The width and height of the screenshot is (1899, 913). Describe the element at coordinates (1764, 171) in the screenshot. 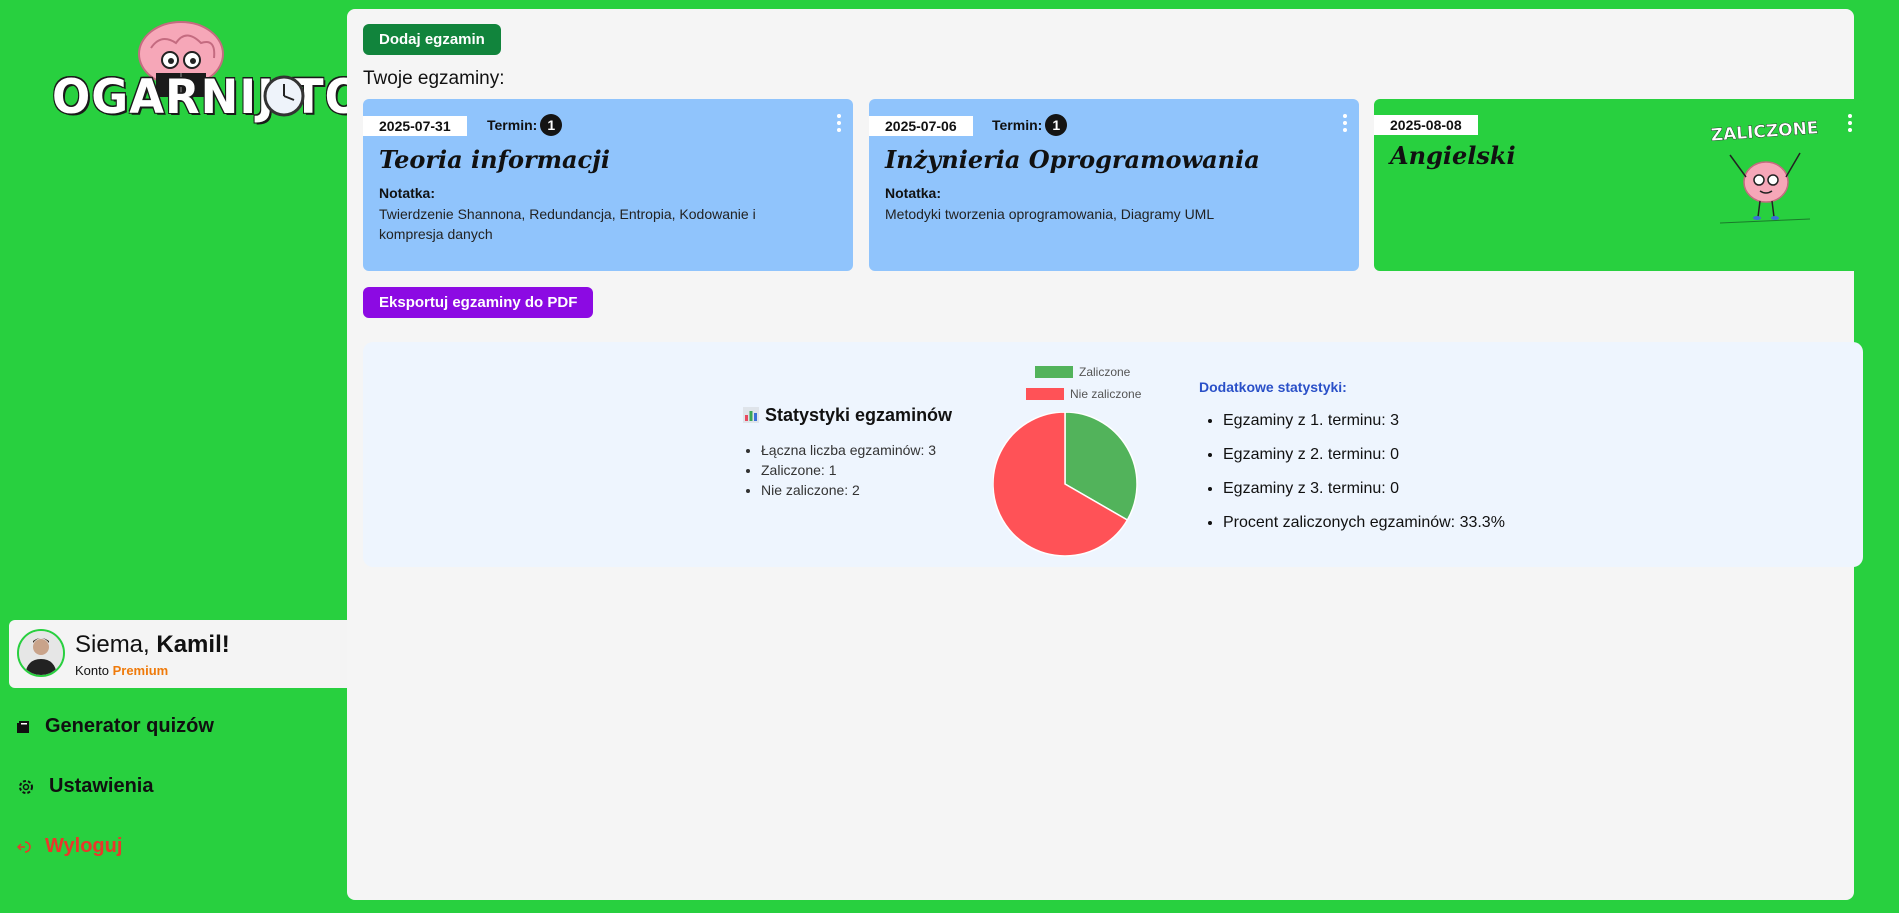

I see `celebrating-brain-icon: ZALICZONE` at that location.